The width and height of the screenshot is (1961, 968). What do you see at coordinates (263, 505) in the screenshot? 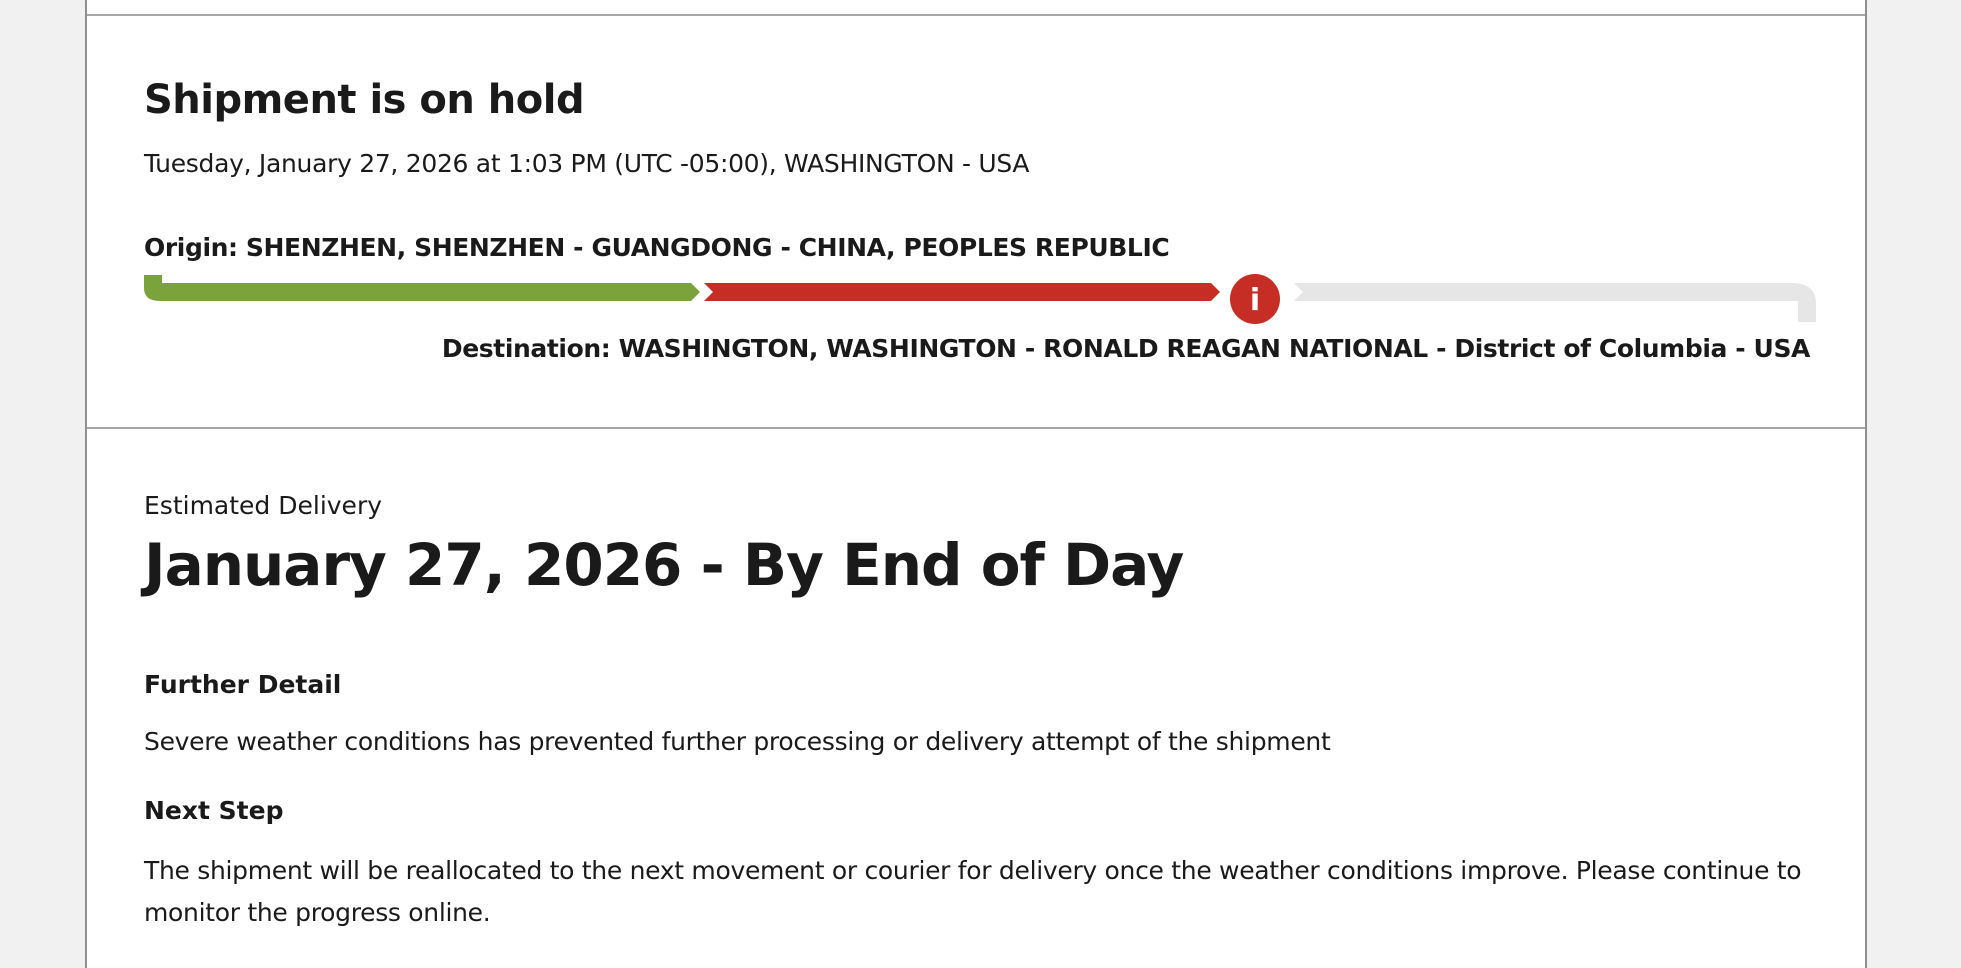
I see `estimated-delivery-label: Estimated Delivery` at bounding box center [263, 505].